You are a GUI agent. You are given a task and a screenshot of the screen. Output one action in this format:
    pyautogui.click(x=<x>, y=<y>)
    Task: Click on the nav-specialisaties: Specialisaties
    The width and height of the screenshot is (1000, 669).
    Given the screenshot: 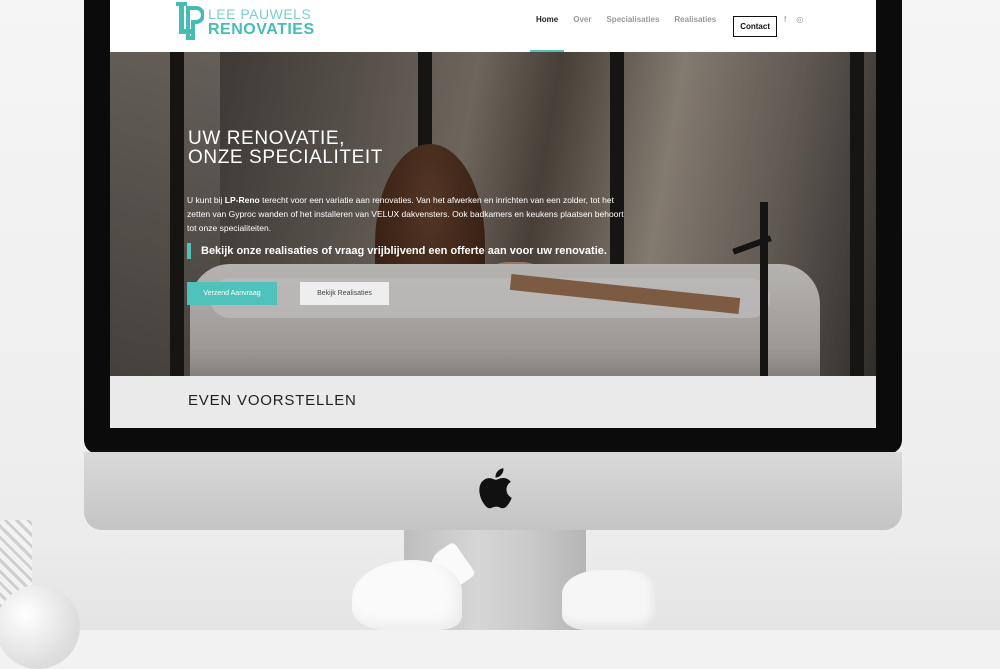 What is the action you would take?
    pyautogui.click(x=632, y=26)
    